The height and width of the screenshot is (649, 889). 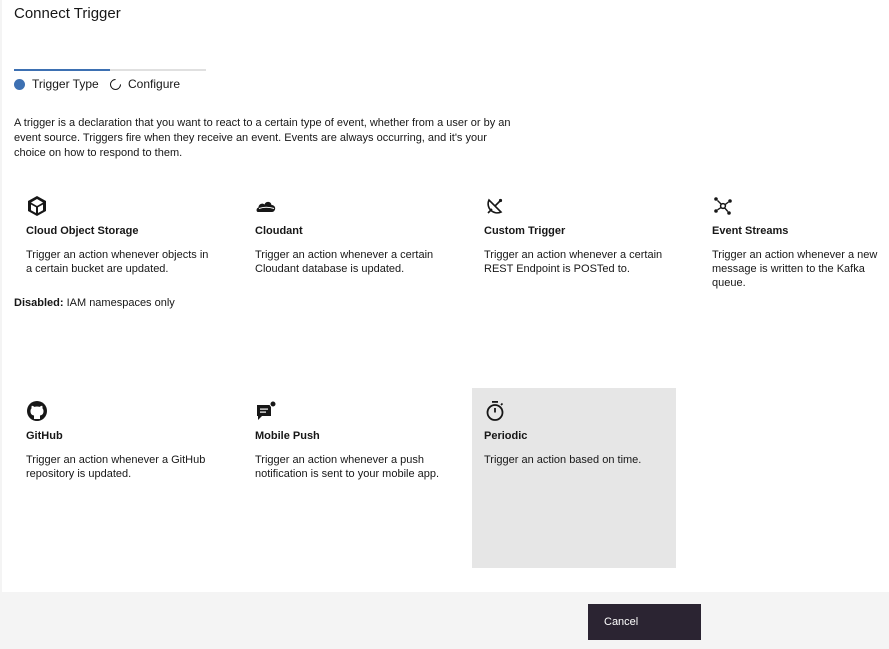 I want to click on card-title: Event Streams, so click(x=750, y=231).